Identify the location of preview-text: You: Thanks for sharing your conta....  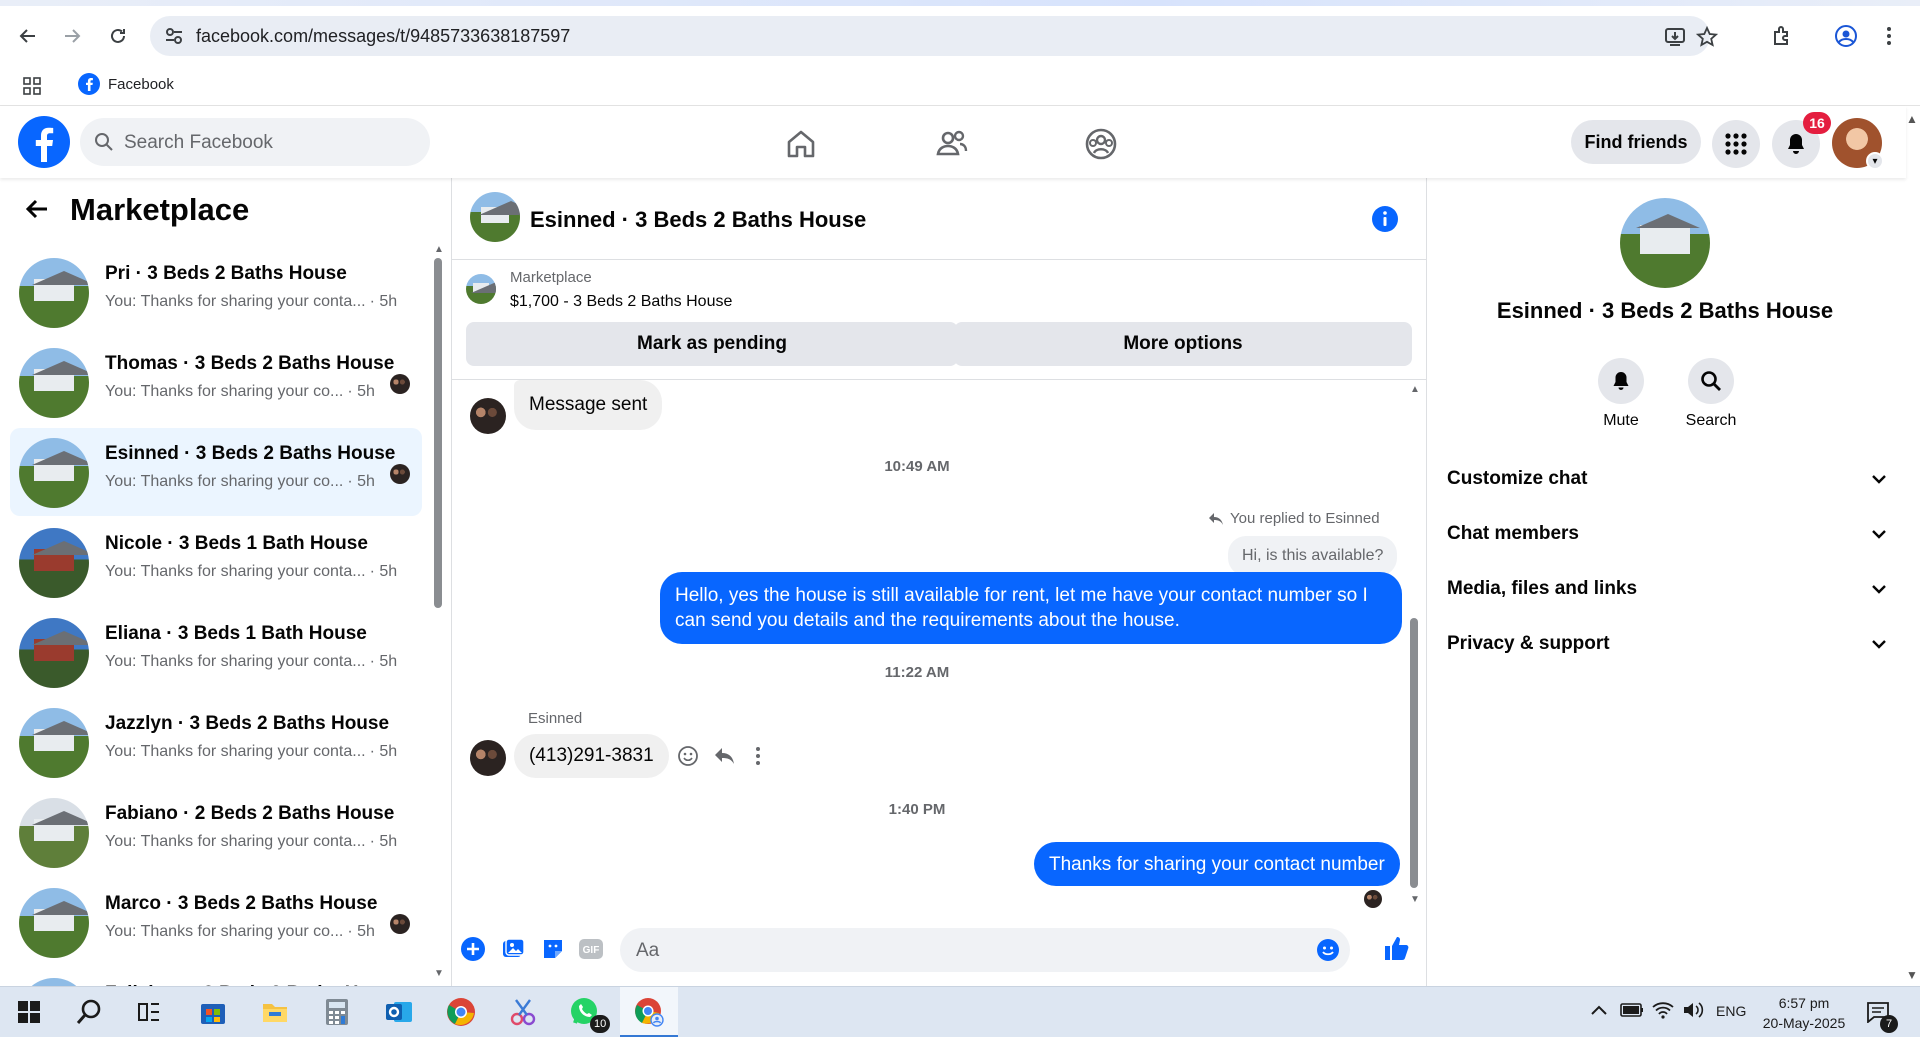
(235, 301).